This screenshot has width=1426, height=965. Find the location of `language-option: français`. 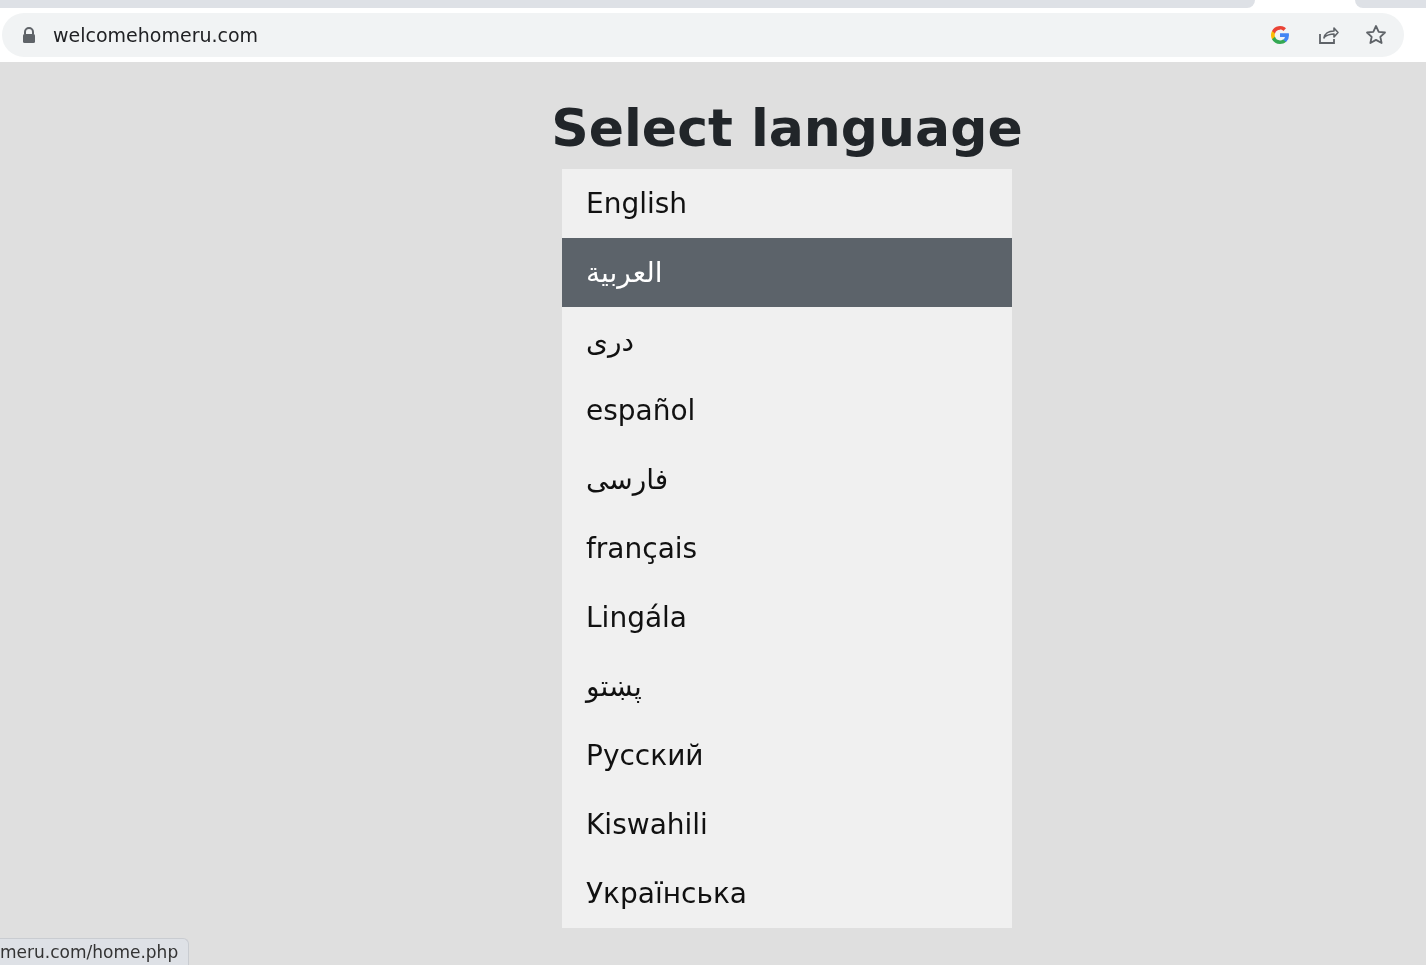

language-option: français is located at coordinates (787, 549).